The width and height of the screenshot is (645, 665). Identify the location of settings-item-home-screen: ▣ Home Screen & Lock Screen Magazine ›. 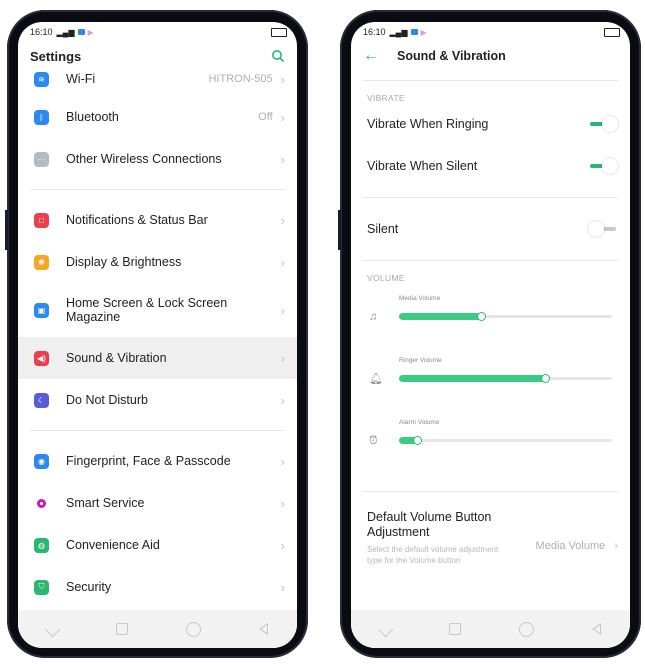
(157, 310).